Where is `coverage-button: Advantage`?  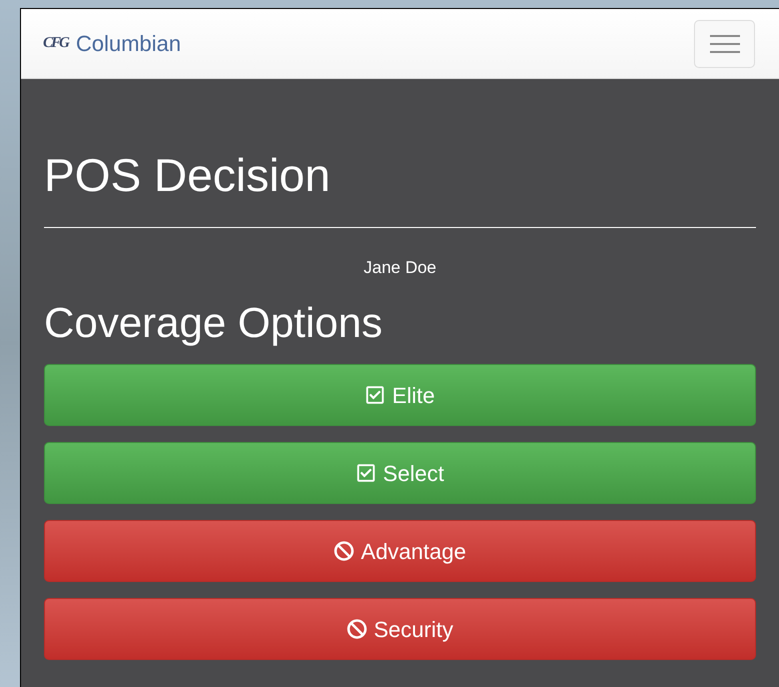
coverage-button: Advantage is located at coordinates (400, 551).